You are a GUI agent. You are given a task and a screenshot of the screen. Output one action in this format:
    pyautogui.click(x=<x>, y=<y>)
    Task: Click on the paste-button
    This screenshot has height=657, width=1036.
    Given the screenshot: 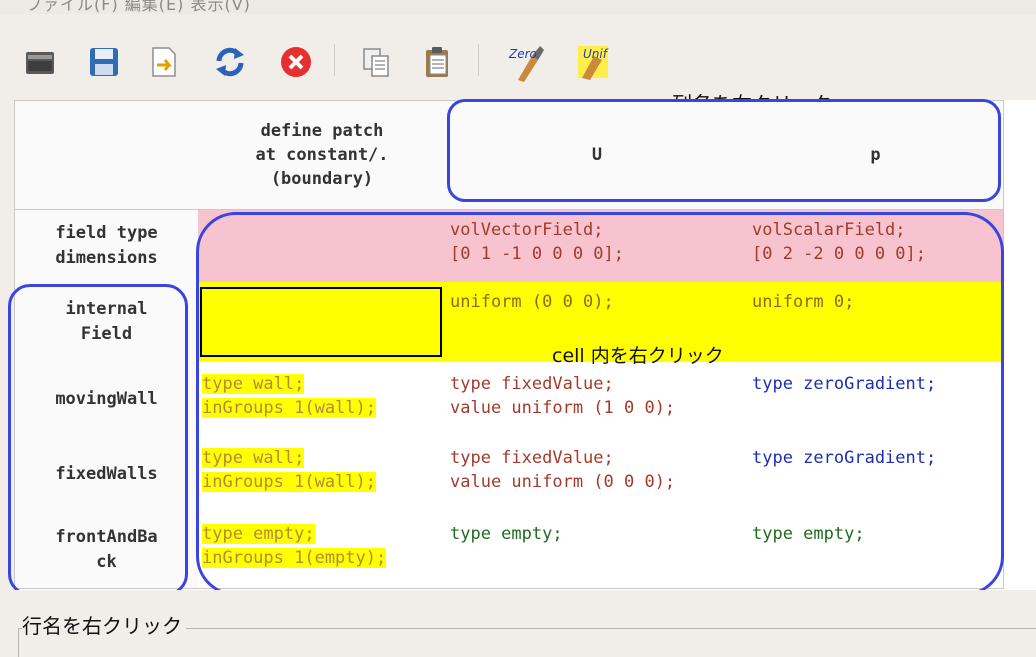 What is the action you would take?
    pyautogui.click(x=438, y=62)
    